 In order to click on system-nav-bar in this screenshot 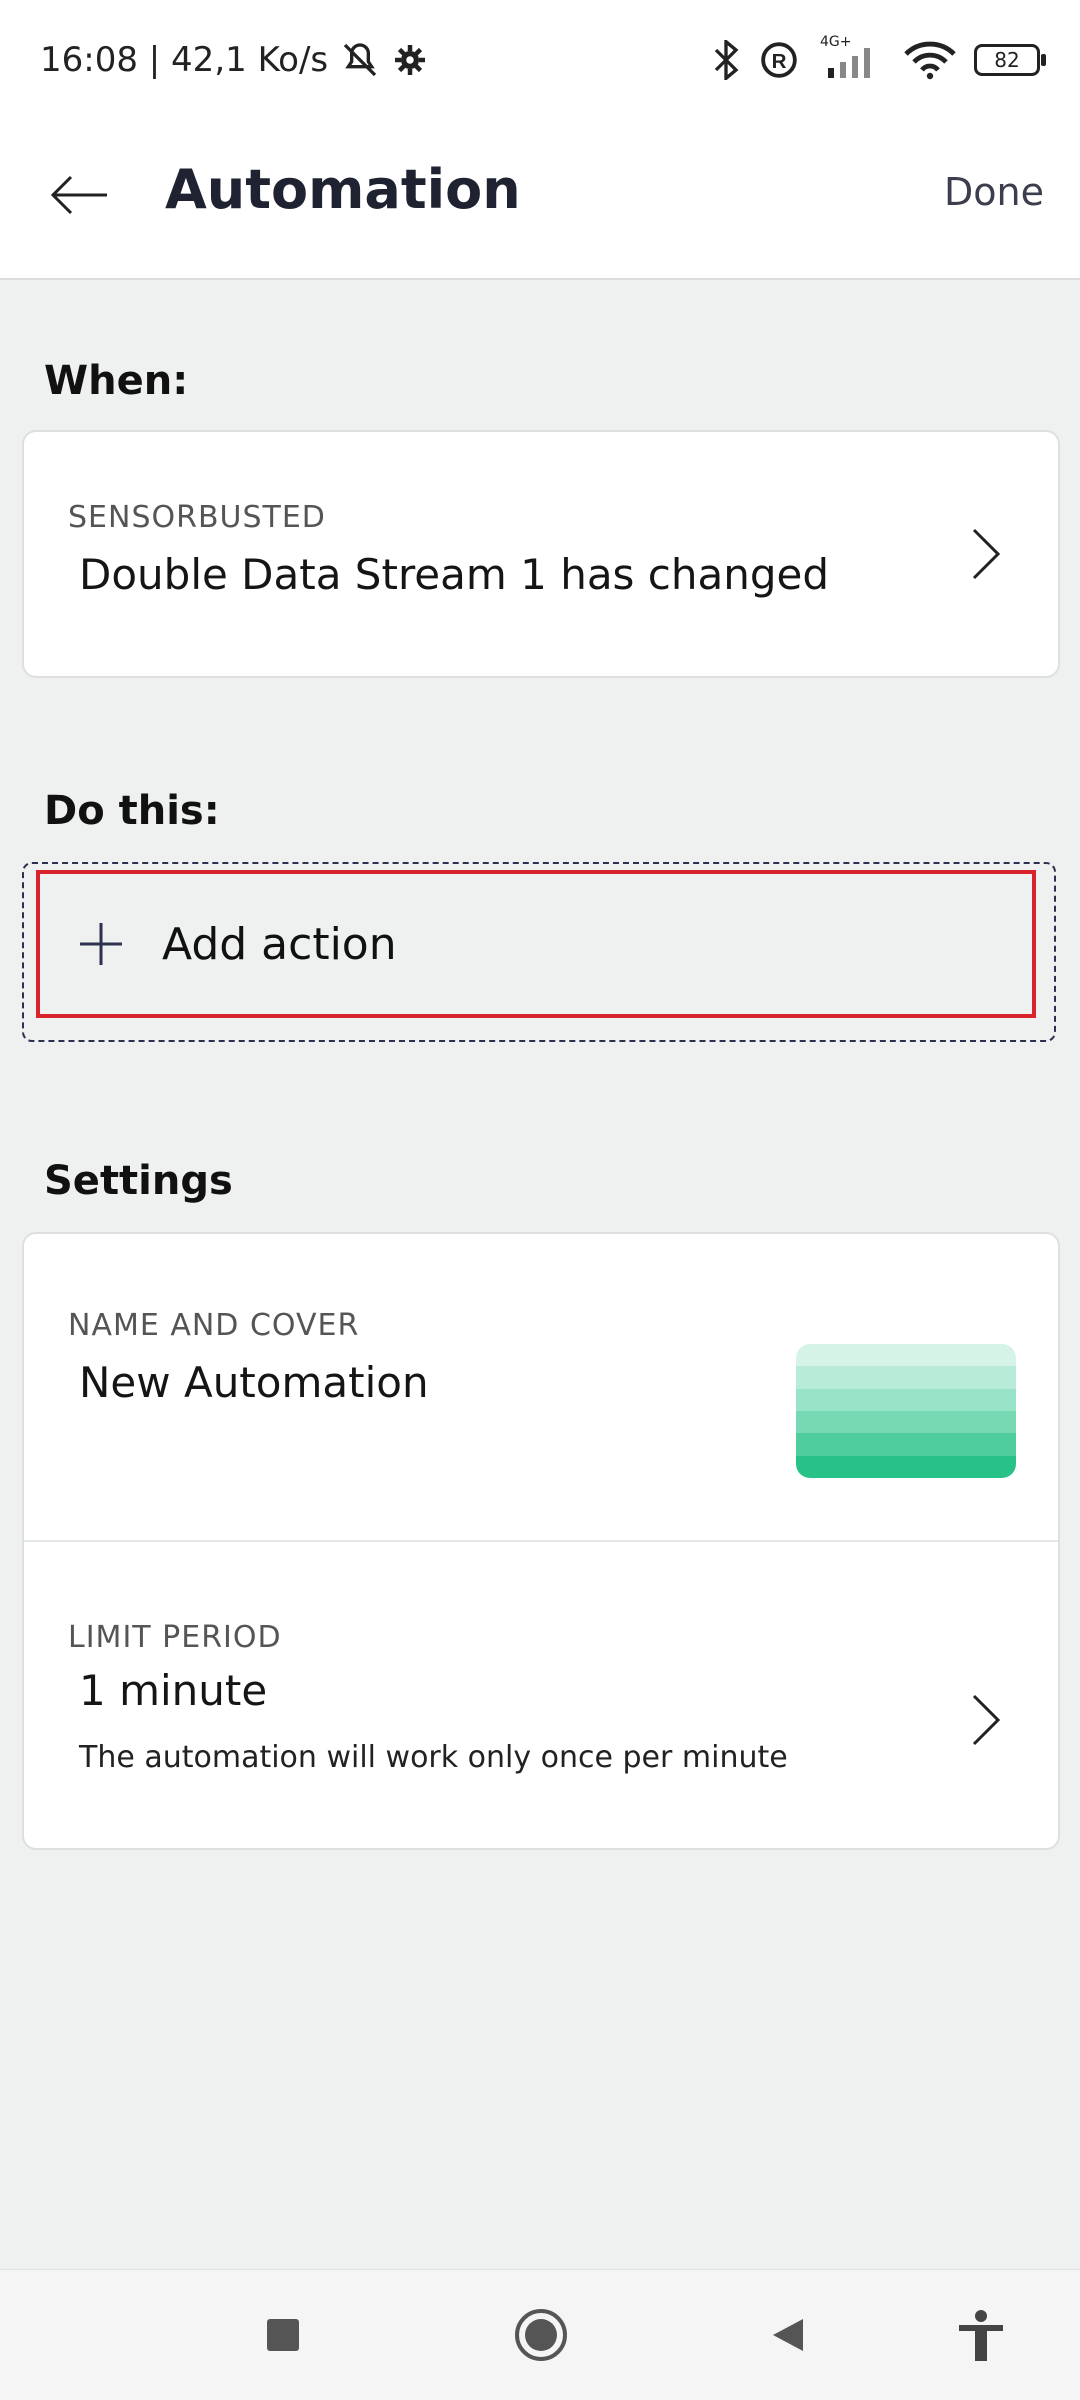, I will do `click(540, 2334)`.